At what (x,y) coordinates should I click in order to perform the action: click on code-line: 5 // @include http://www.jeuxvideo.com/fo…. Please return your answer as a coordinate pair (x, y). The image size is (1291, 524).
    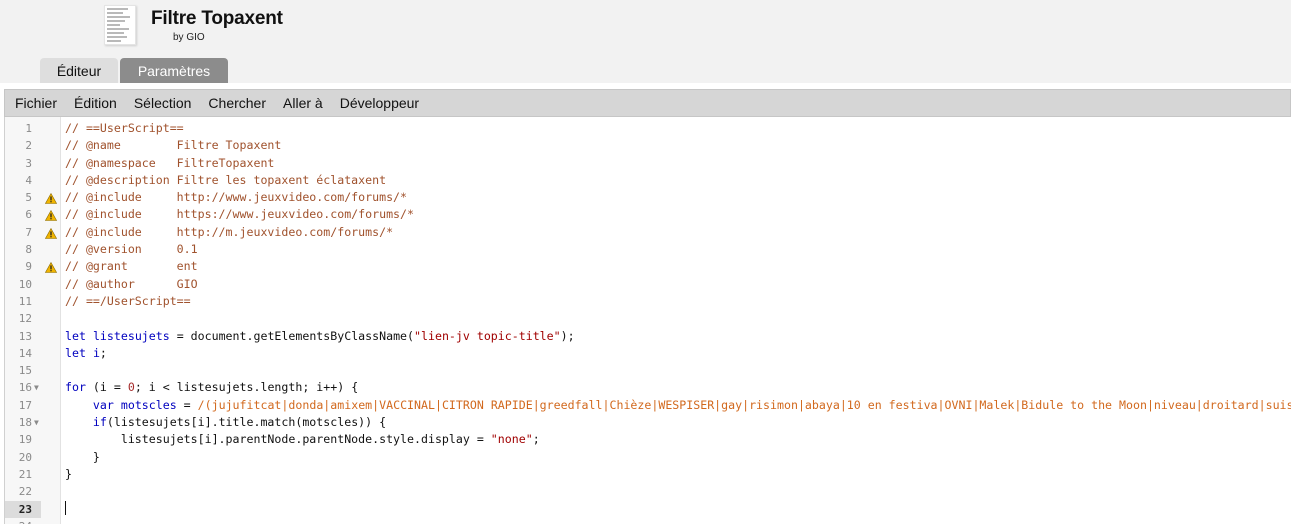
    Looking at the image, I should click on (648, 197).